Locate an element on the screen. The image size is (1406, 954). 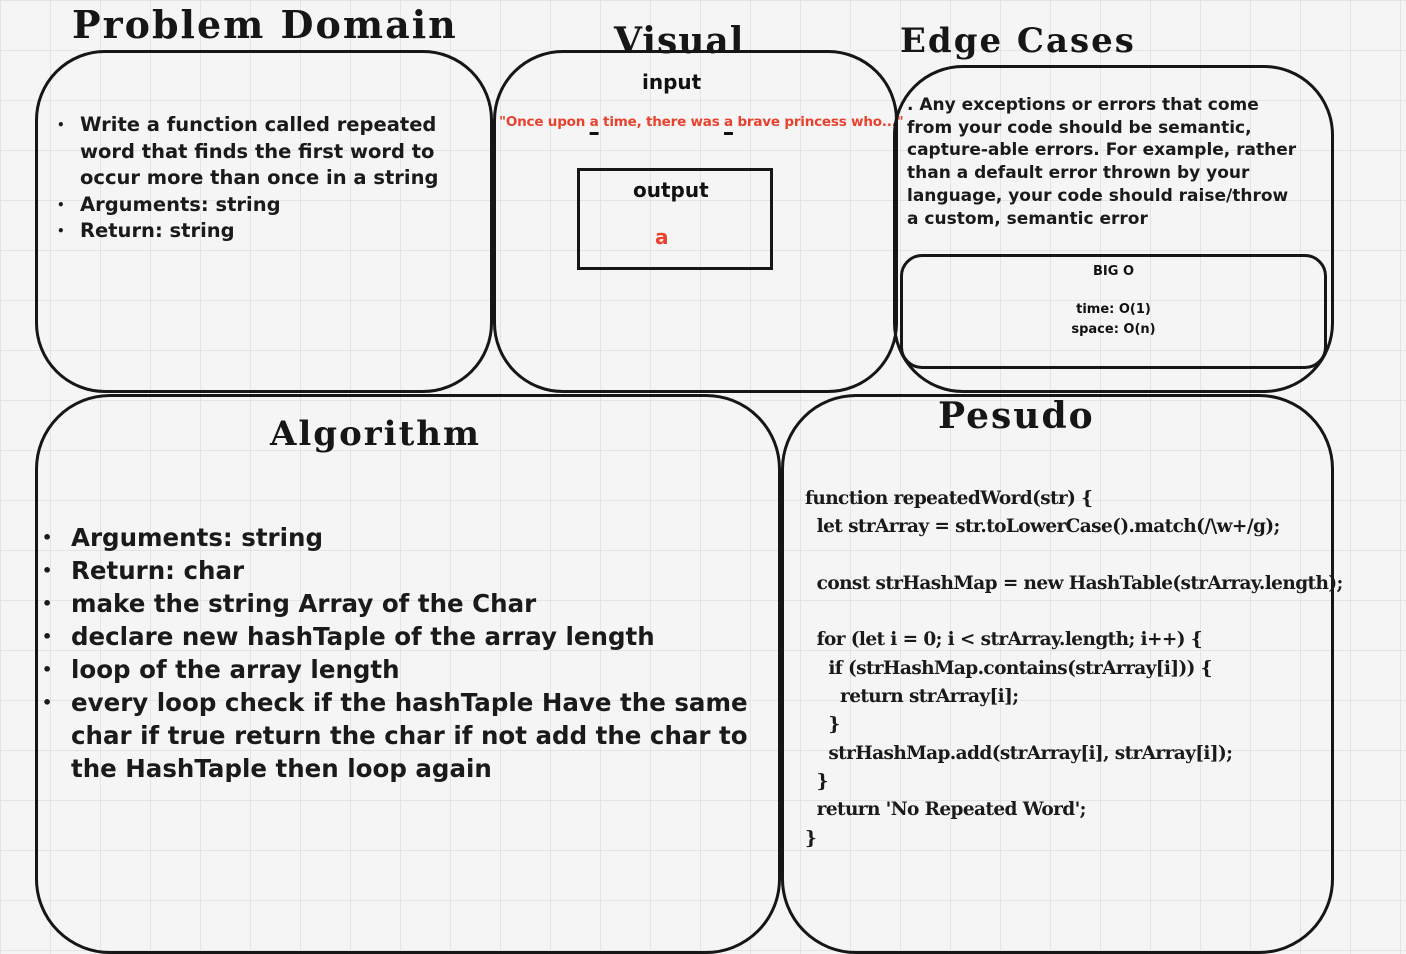
output-value: a is located at coordinates (662, 237).